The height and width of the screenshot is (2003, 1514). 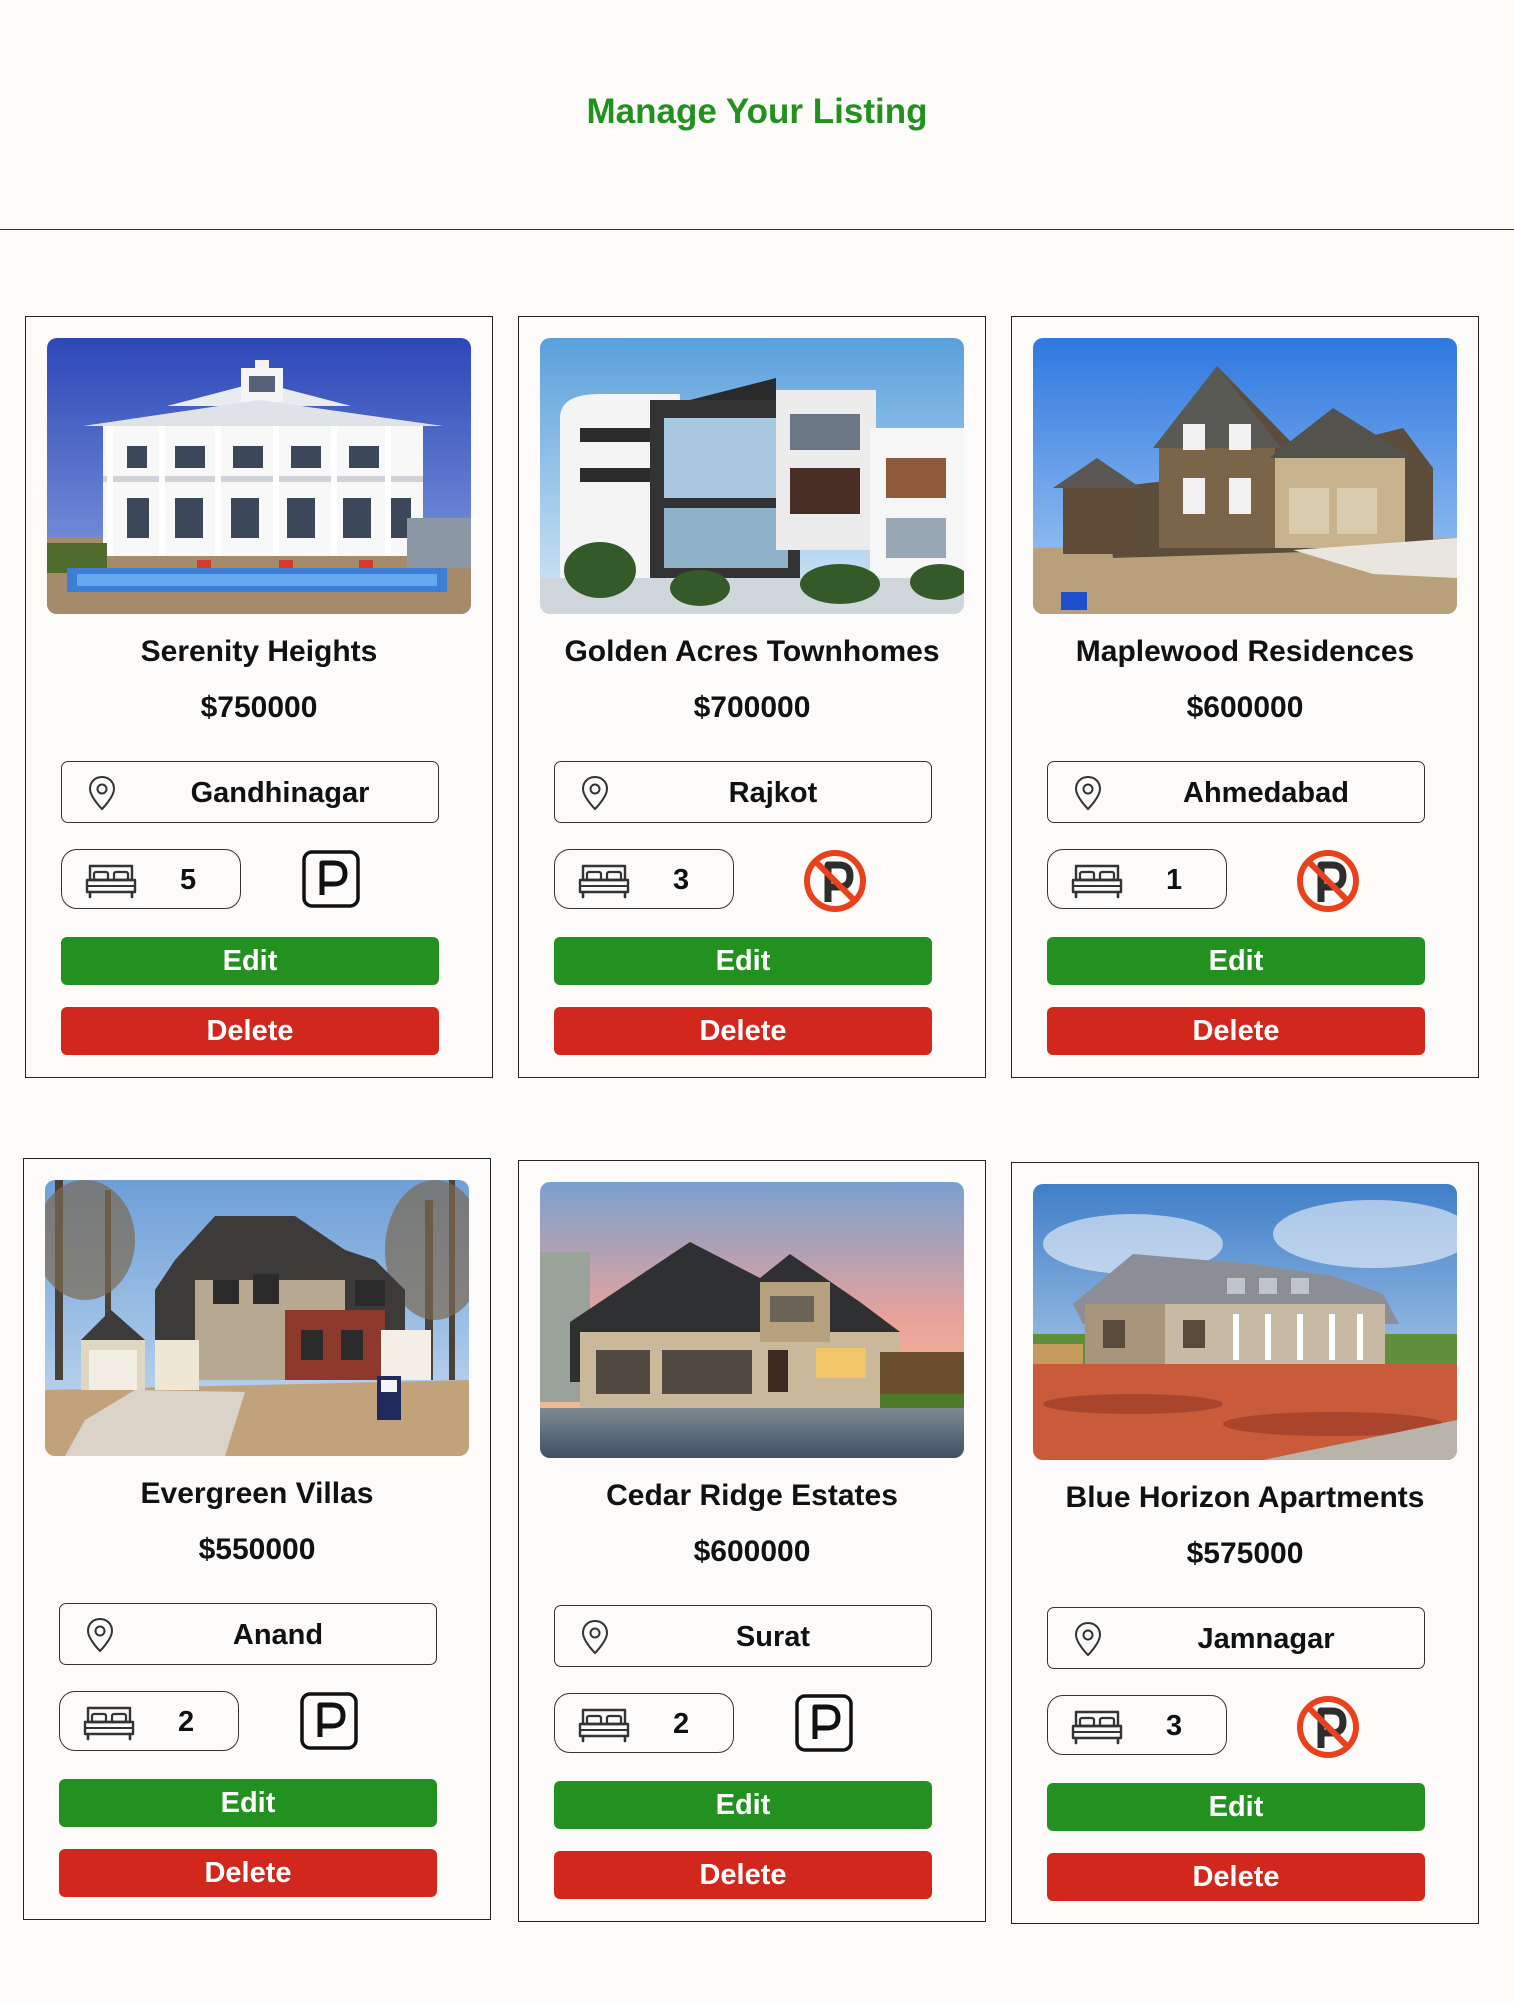 I want to click on location-text: Rajkot, so click(x=773, y=793).